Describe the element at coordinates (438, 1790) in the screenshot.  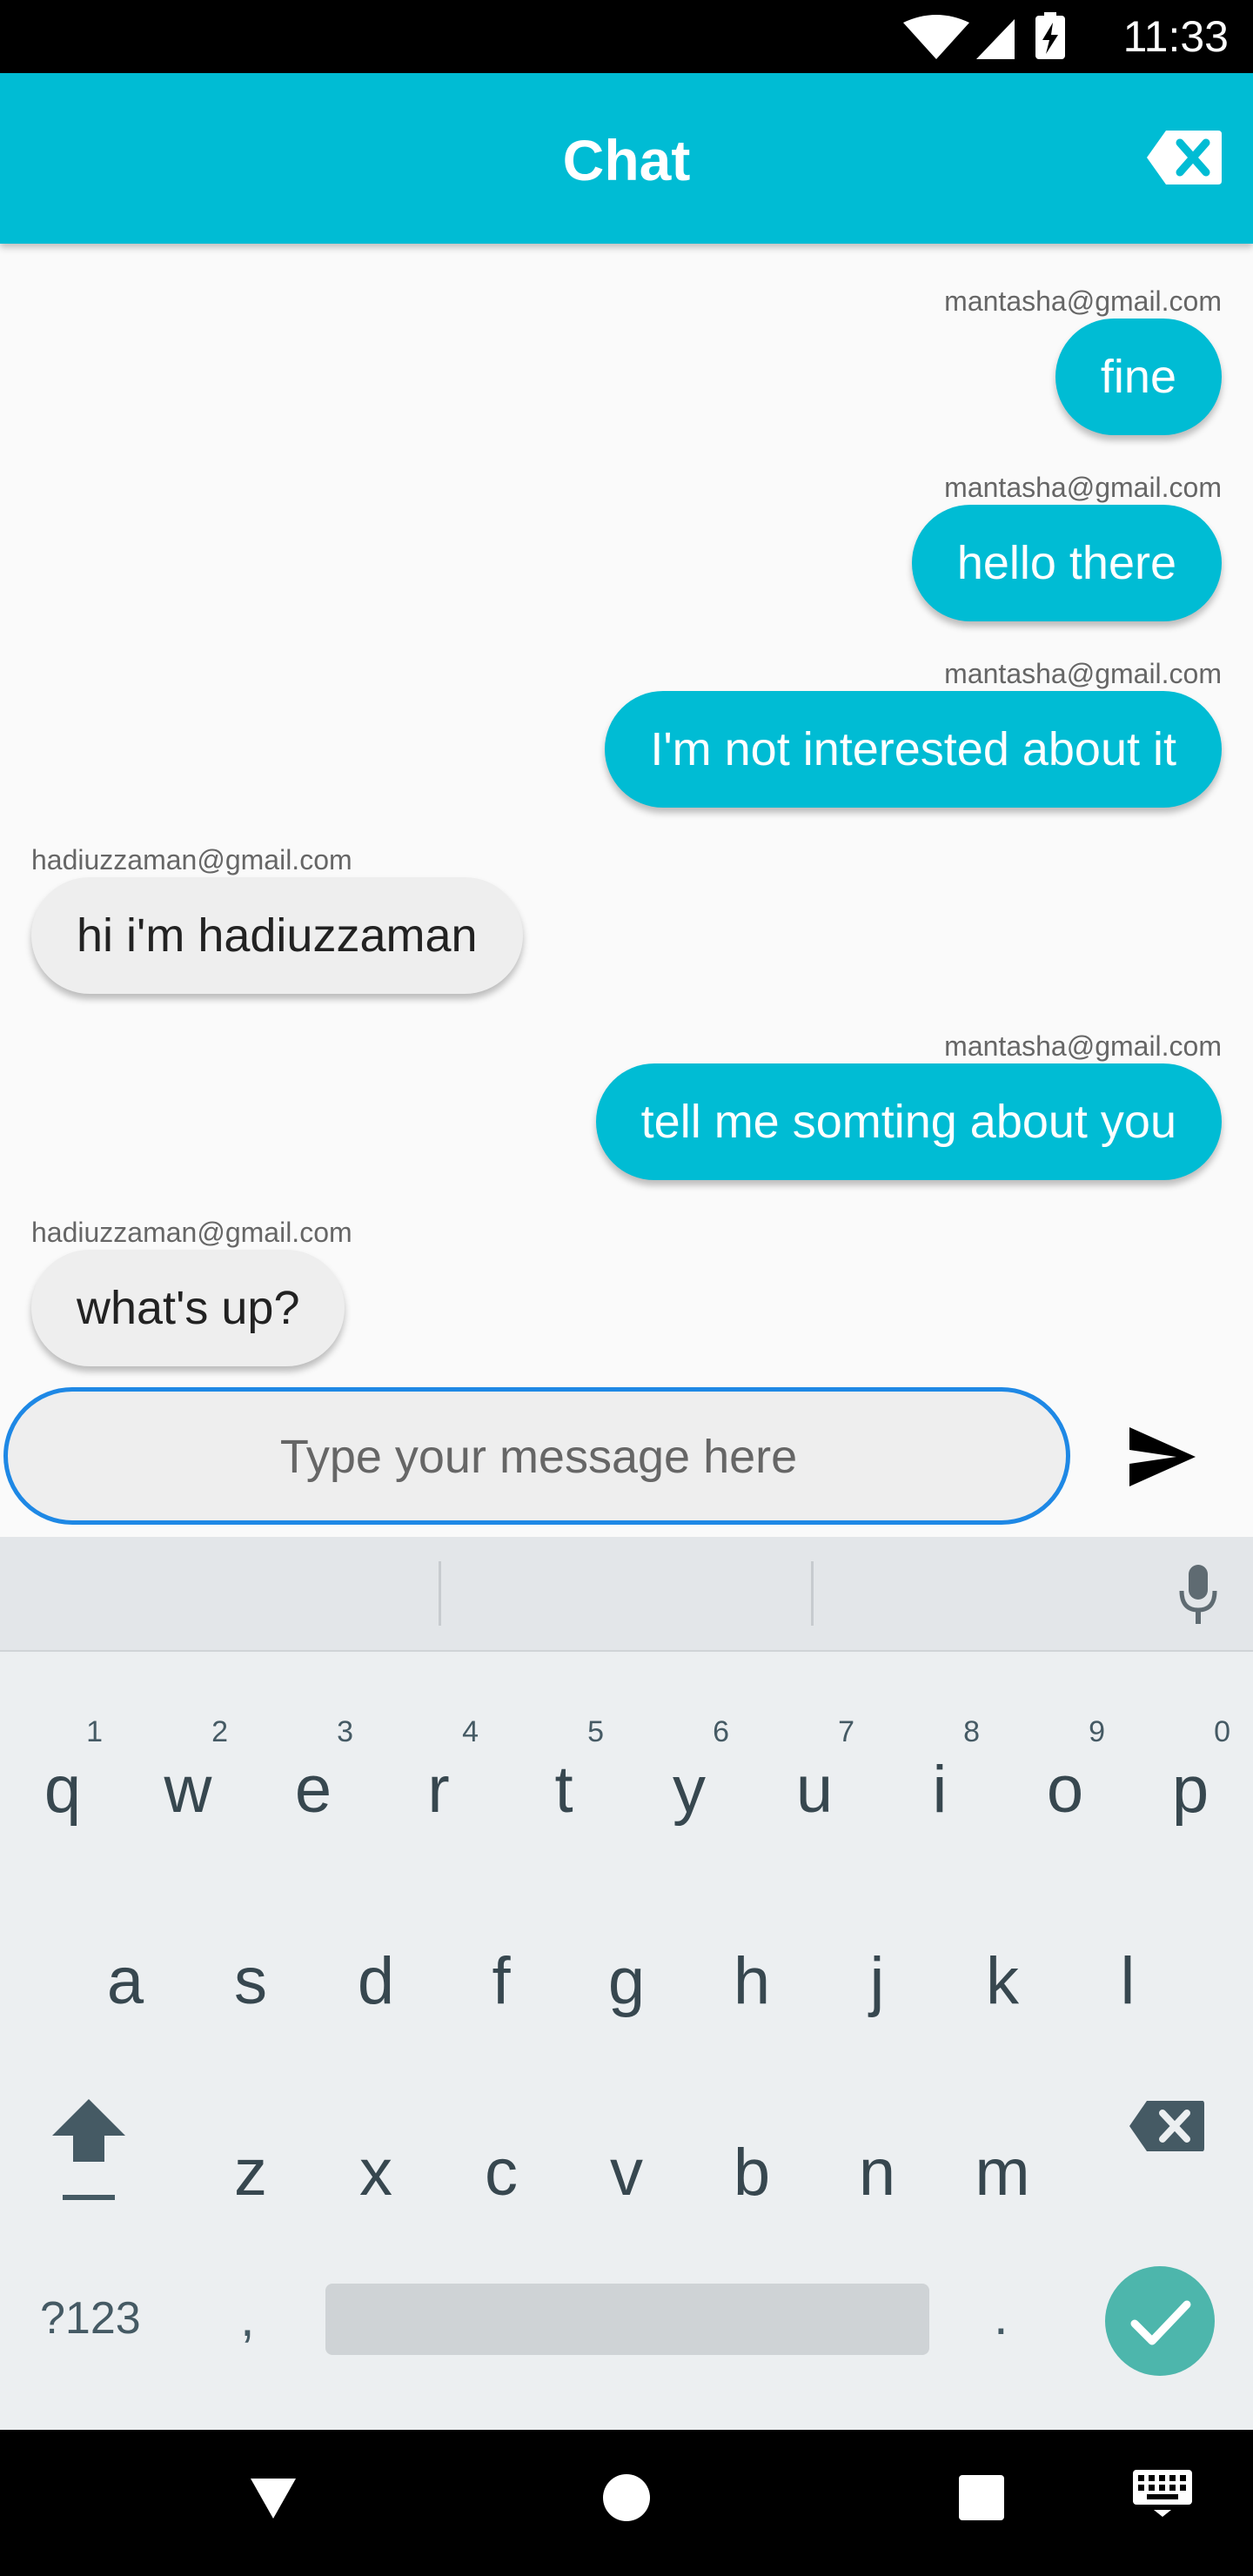
I see `key-label: r` at that location.